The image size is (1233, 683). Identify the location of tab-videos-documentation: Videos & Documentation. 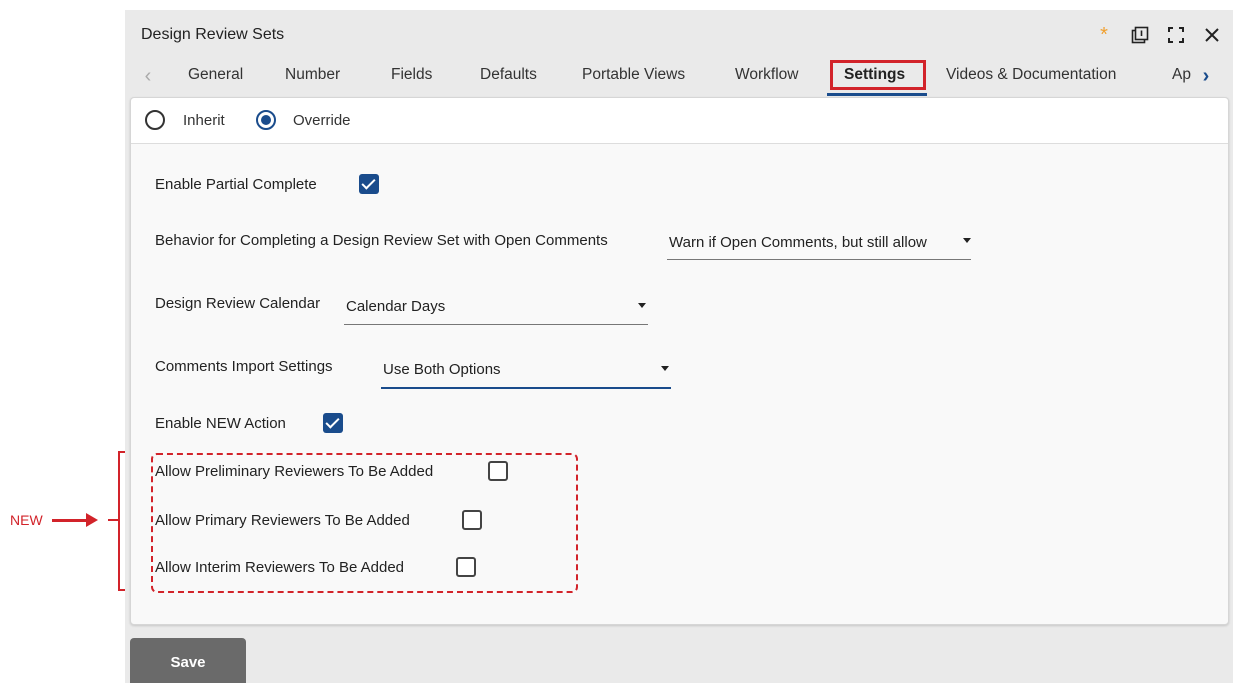
(1031, 75).